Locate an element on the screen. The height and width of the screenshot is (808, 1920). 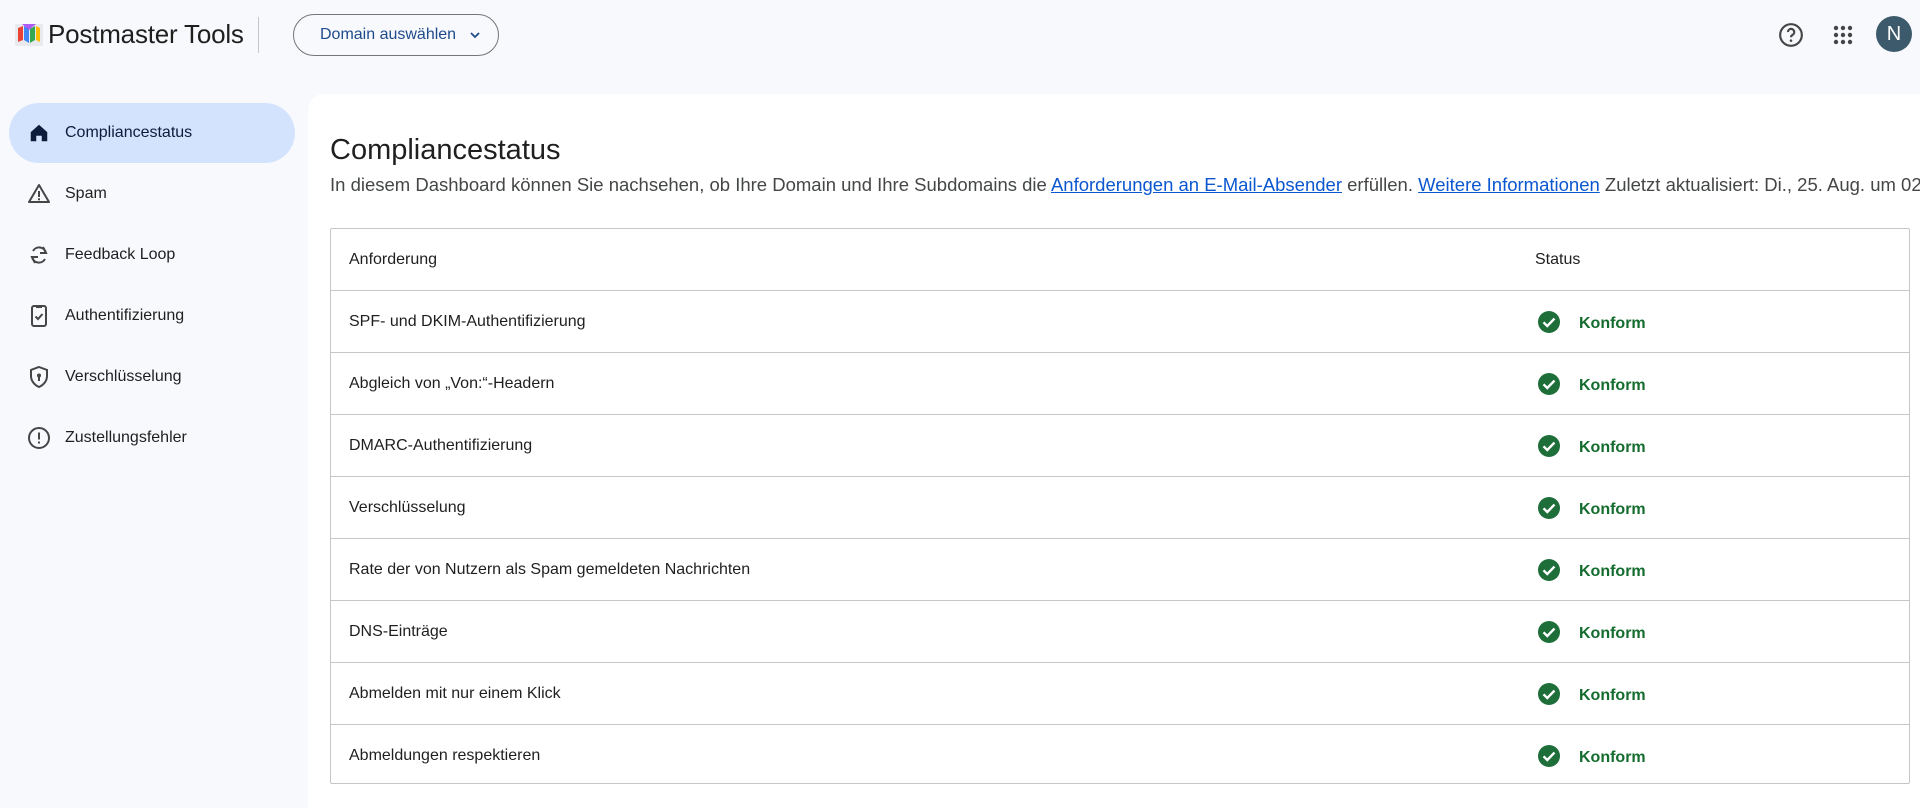
column-header-status: Status is located at coordinates (1558, 259).